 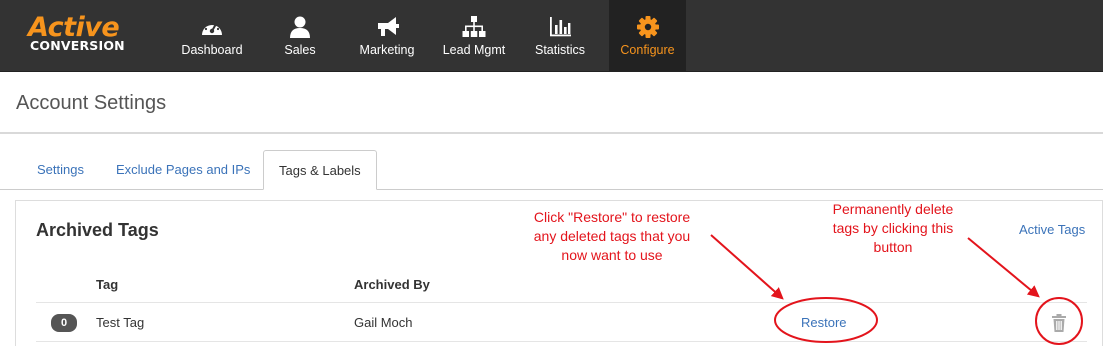 What do you see at coordinates (474, 26) in the screenshot?
I see `sitemap-icon` at bounding box center [474, 26].